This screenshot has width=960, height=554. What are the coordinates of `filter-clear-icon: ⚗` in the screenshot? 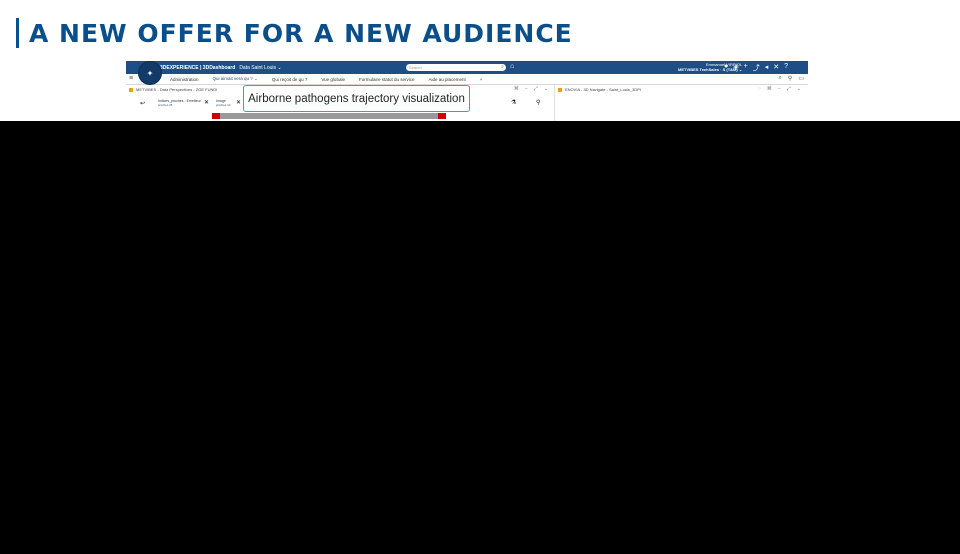 It's located at (513, 102).